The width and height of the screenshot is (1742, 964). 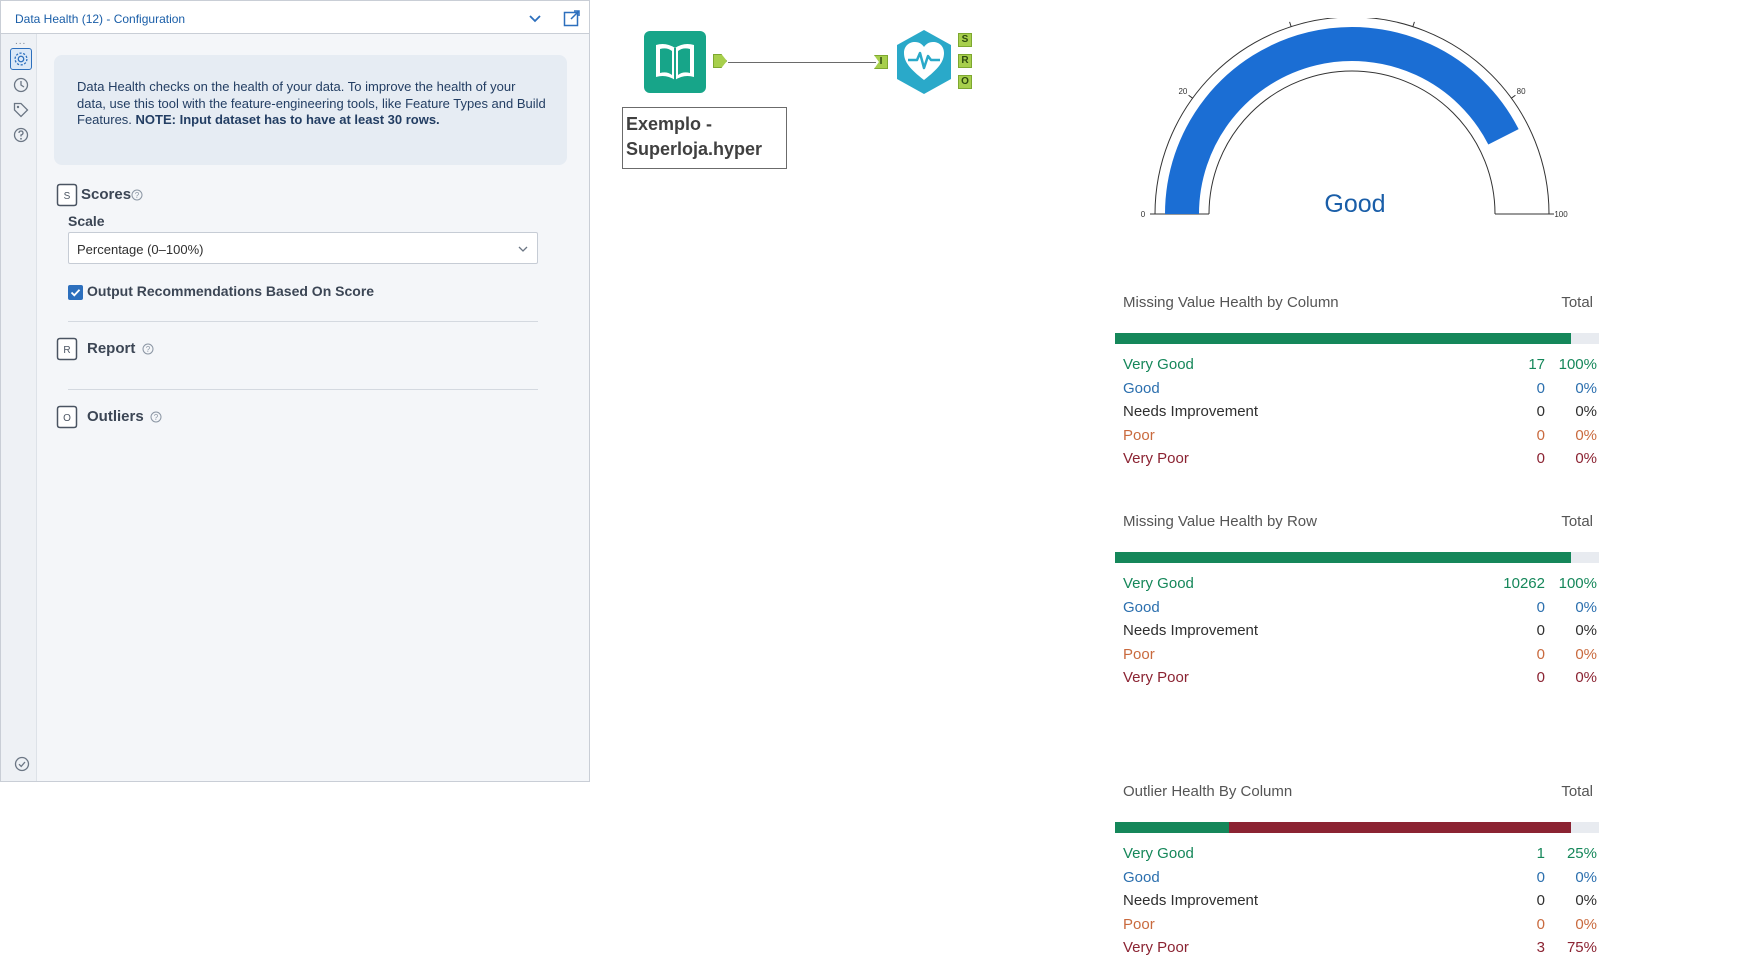 What do you see at coordinates (21, 85) in the screenshot?
I see `history-icon` at bounding box center [21, 85].